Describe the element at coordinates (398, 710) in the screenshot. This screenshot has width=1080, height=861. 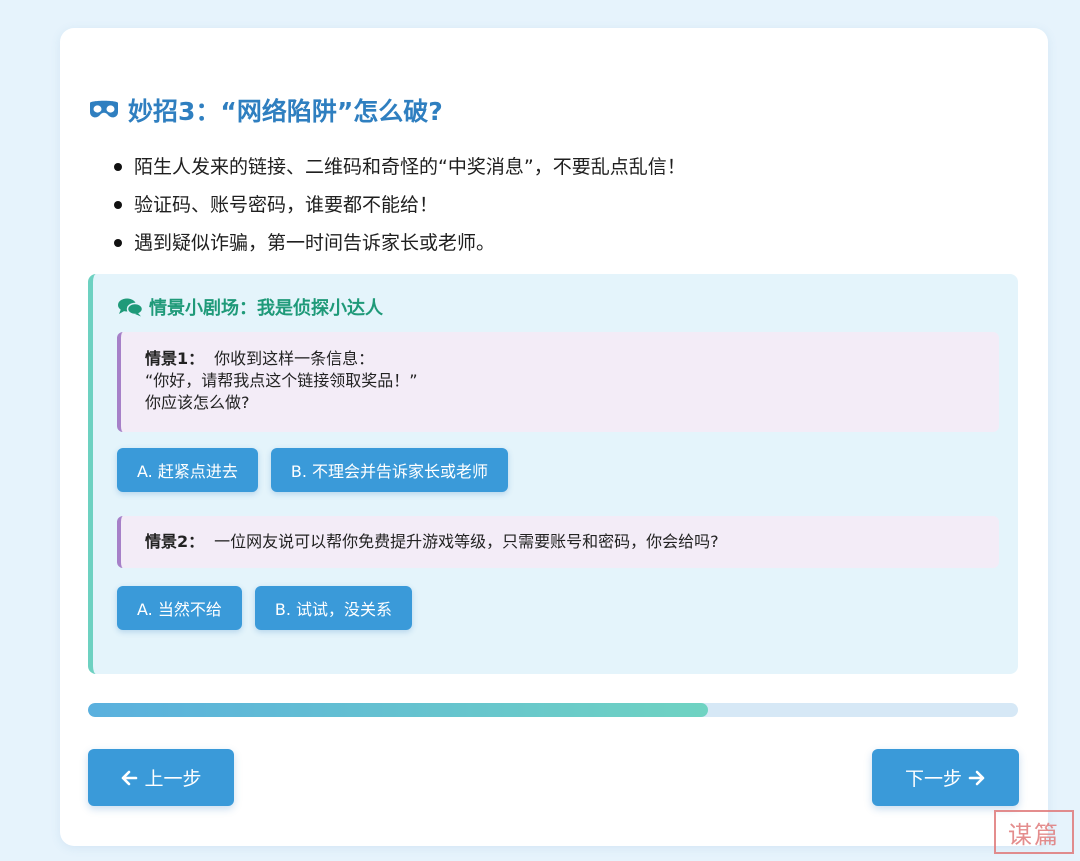
I see `progress-bar-fill` at that location.